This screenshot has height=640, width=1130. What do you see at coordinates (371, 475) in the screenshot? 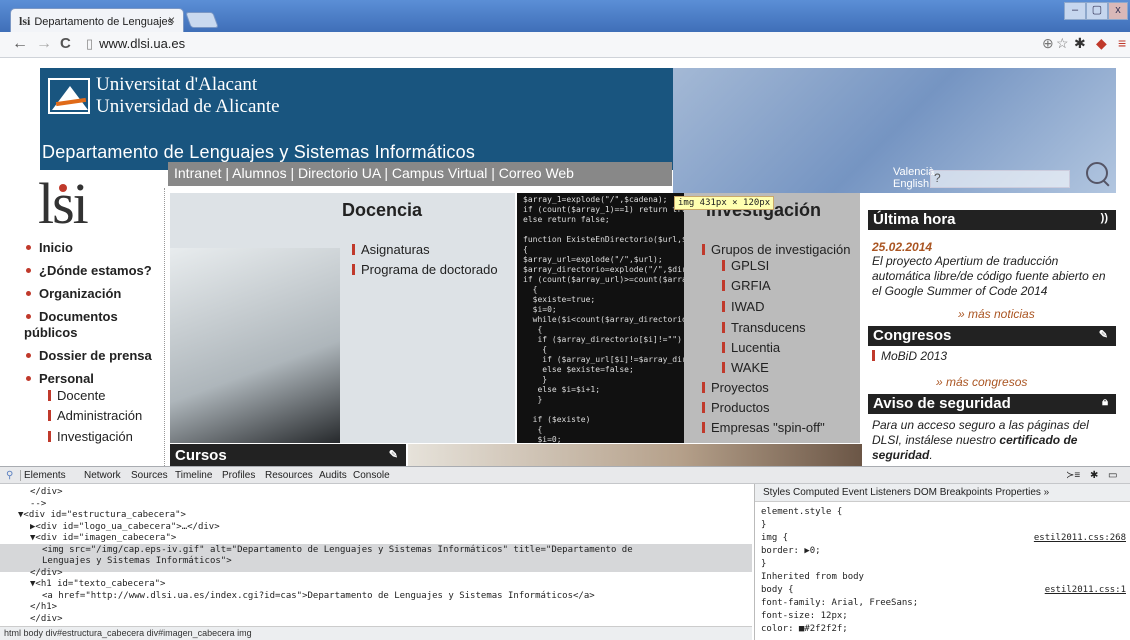
I see `tab-console: Console` at bounding box center [371, 475].